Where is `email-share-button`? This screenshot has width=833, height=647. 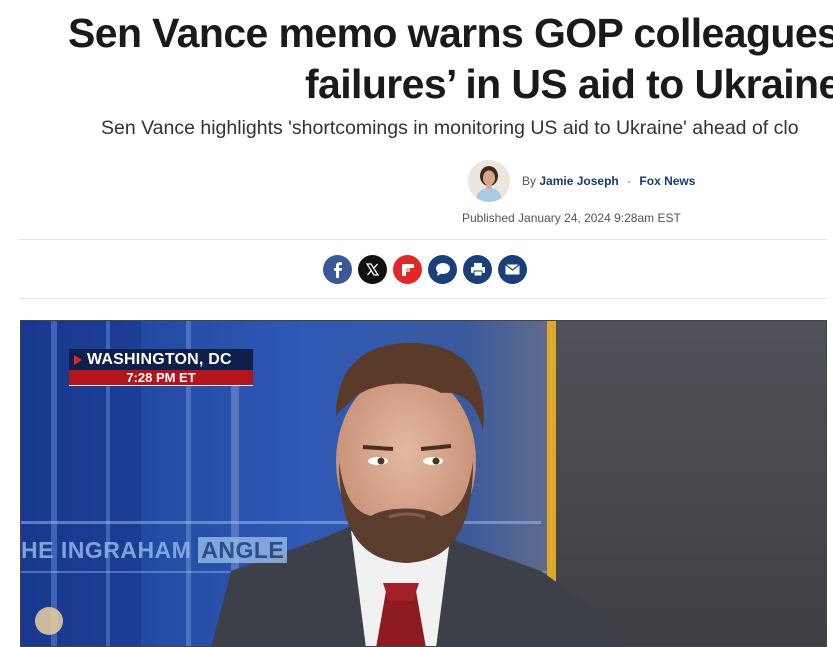 email-share-button is located at coordinates (512, 269).